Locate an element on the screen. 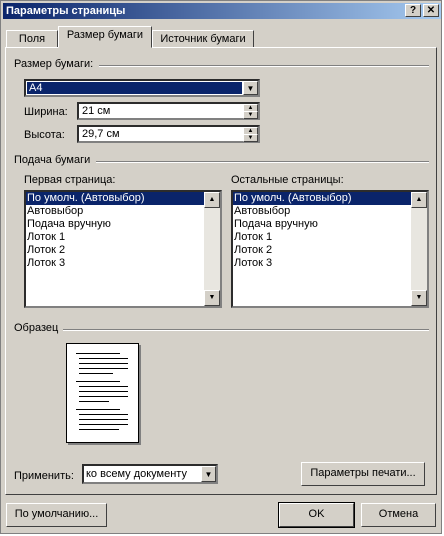 The image size is (444, 536). paper-size-select: A4 ▼ is located at coordinates (142, 88).